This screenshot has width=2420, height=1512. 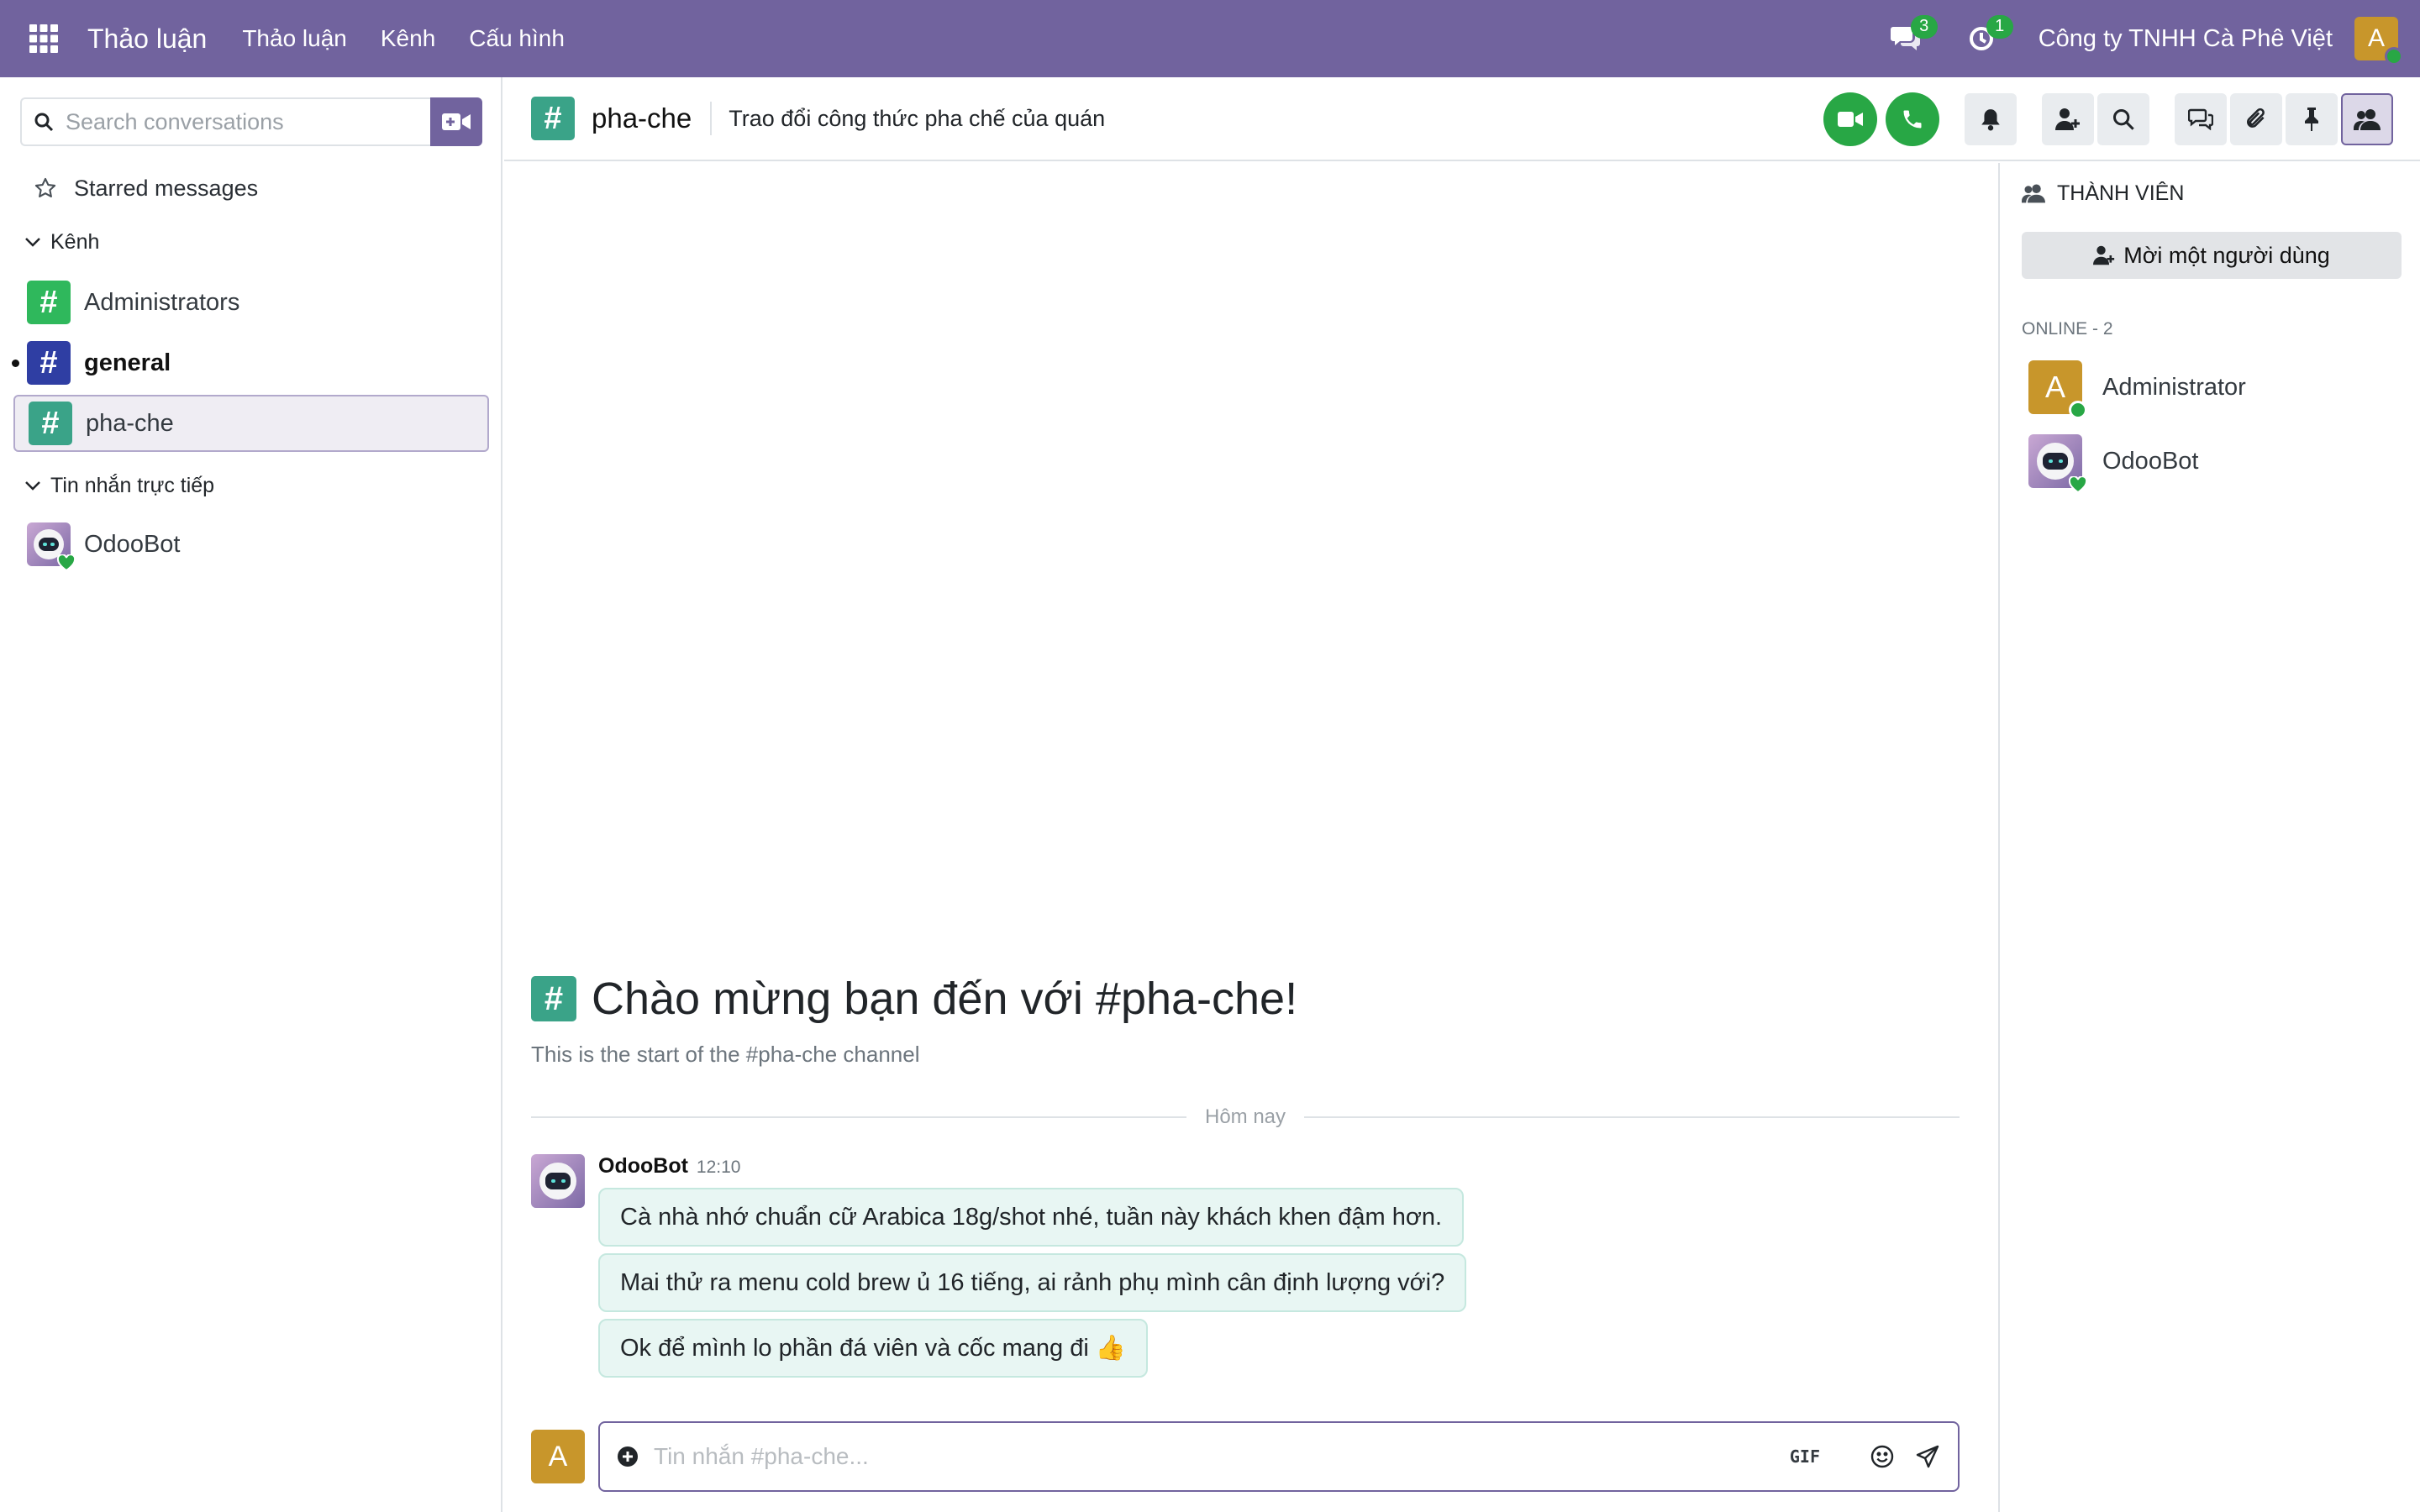 What do you see at coordinates (2150, 461) in the screenshot?
I see `member-name: OdooBot` at bounding box center [2150, 461].